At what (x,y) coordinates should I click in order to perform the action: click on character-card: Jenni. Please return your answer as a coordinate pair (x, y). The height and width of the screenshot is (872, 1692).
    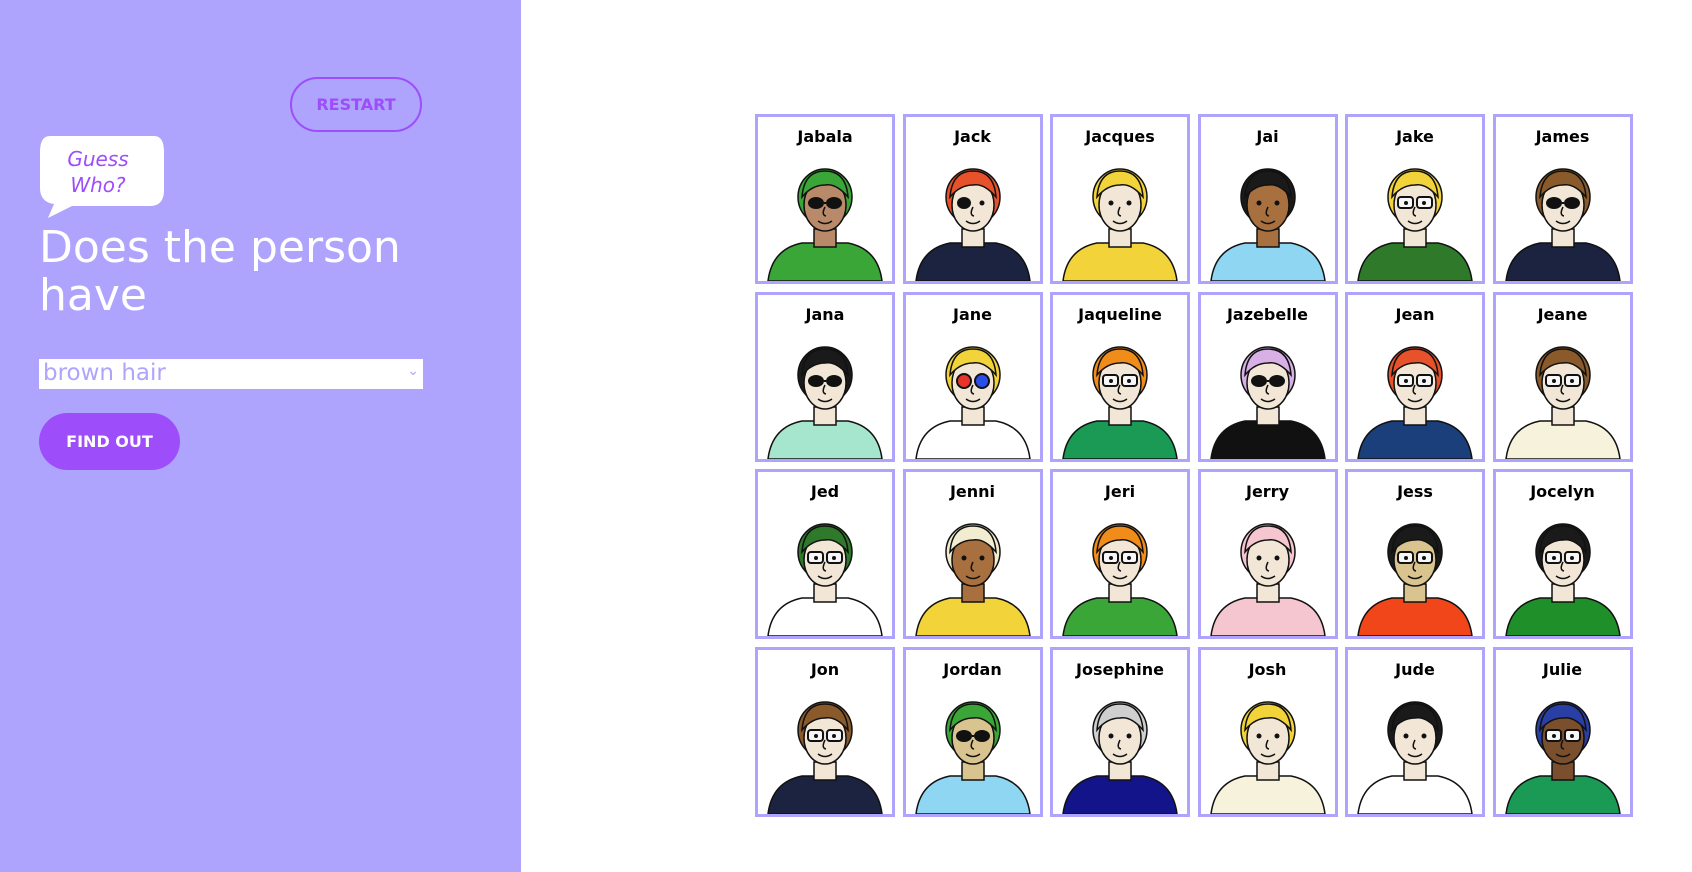
    Looking at the image, I should click on (972, 554).